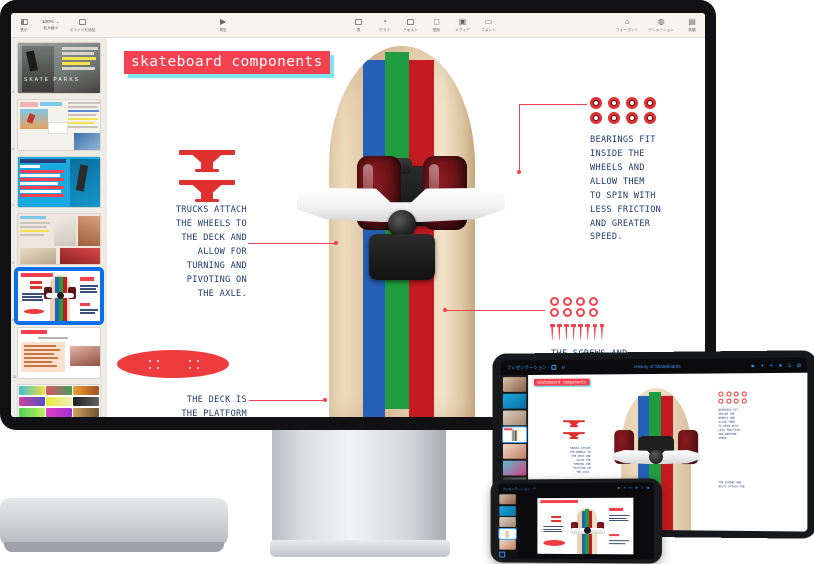 The image size is (814, 564). What do you see at coordinates (411, 25) in the screenshot?
I see `text-button: テキスト` at bounding box center [411, 25].